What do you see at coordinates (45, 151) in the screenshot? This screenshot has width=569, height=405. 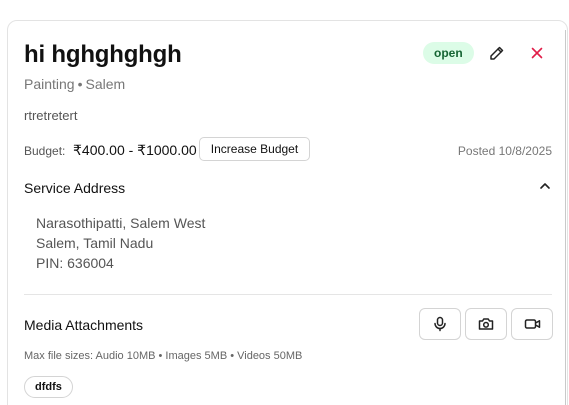 I see `budget-label: Budget:` at bounding box center [45, 151].